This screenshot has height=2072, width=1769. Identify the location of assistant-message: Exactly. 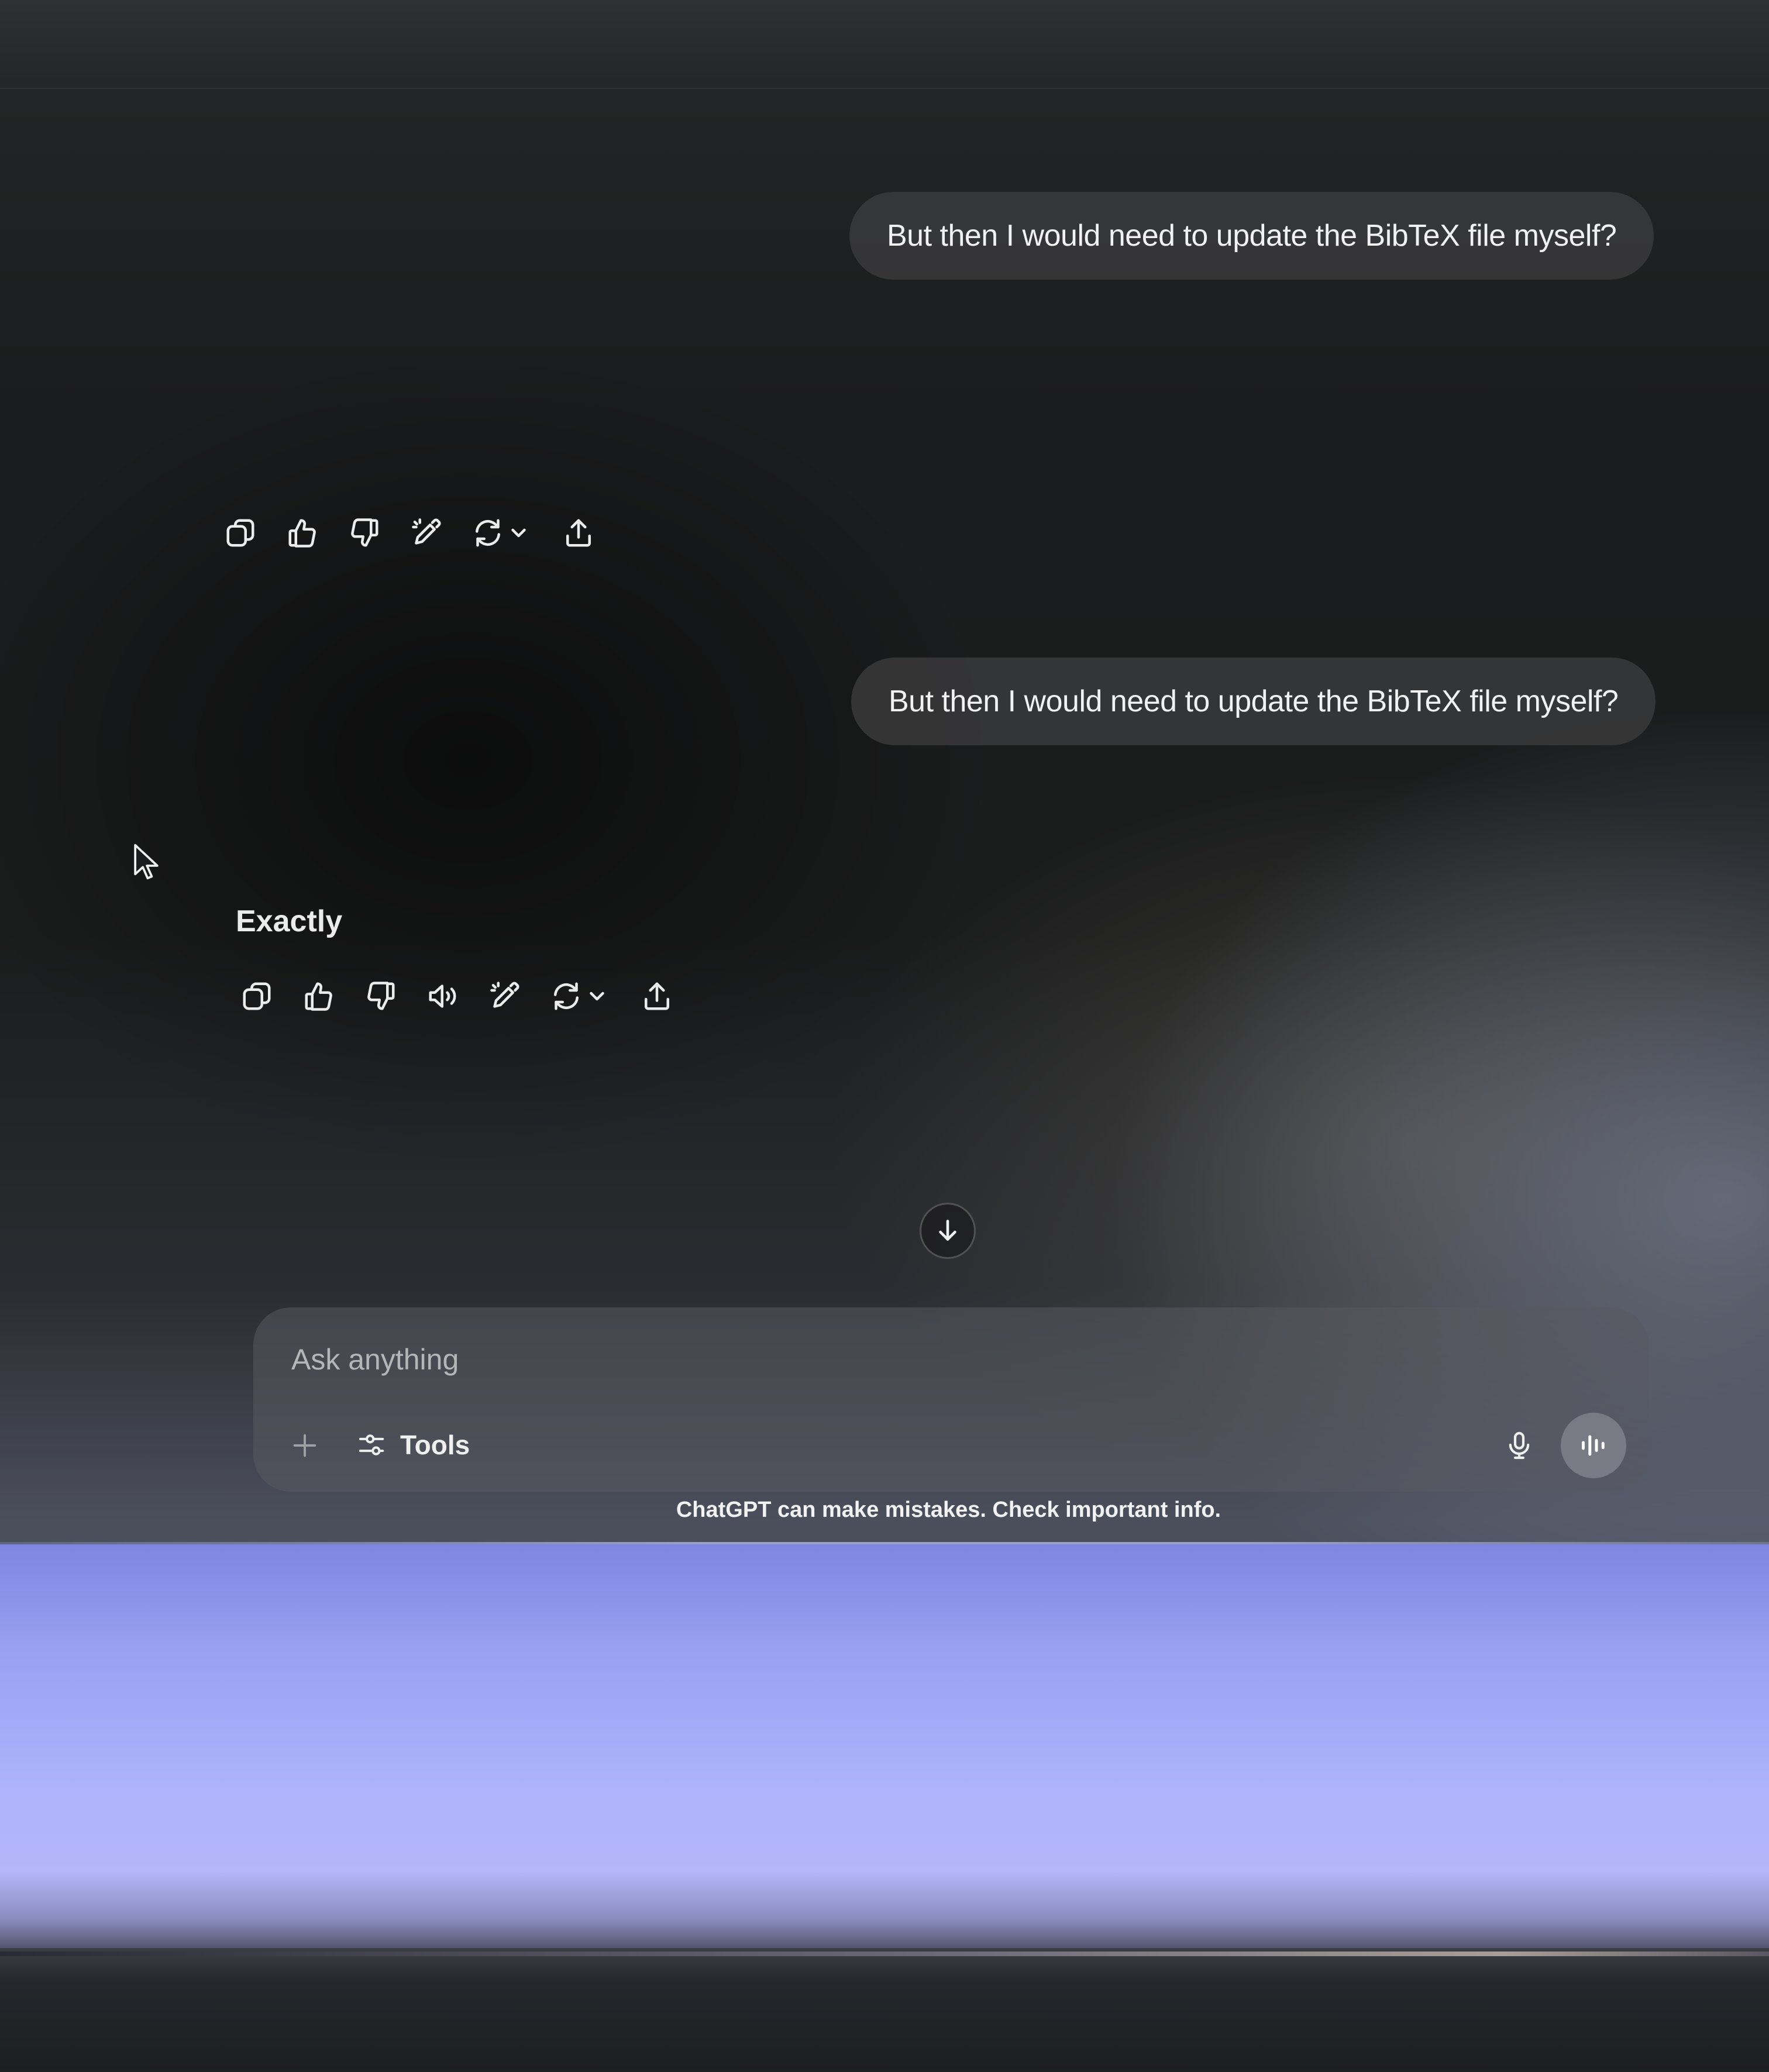
(289, 921).